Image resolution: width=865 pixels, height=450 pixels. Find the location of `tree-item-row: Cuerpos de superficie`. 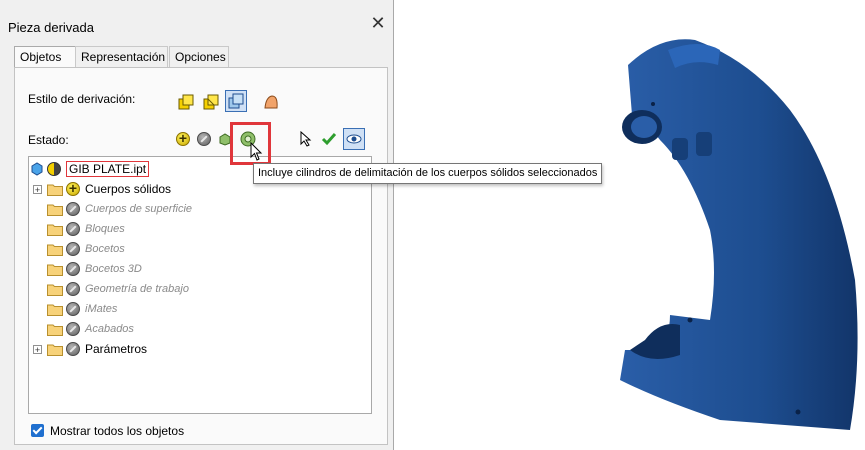

tree-item-row: Cuerpos de superficie is located at coordinates (112, 209).